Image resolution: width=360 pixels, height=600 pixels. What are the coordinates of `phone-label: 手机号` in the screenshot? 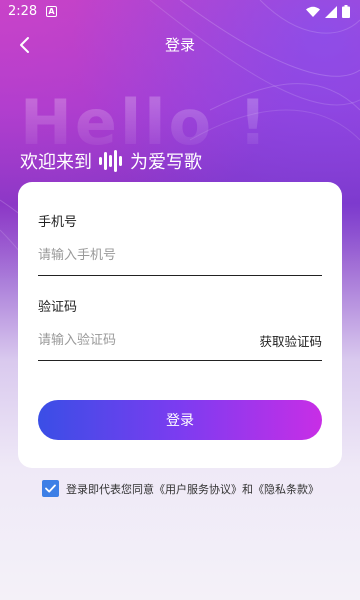 It's located at (58, 222).